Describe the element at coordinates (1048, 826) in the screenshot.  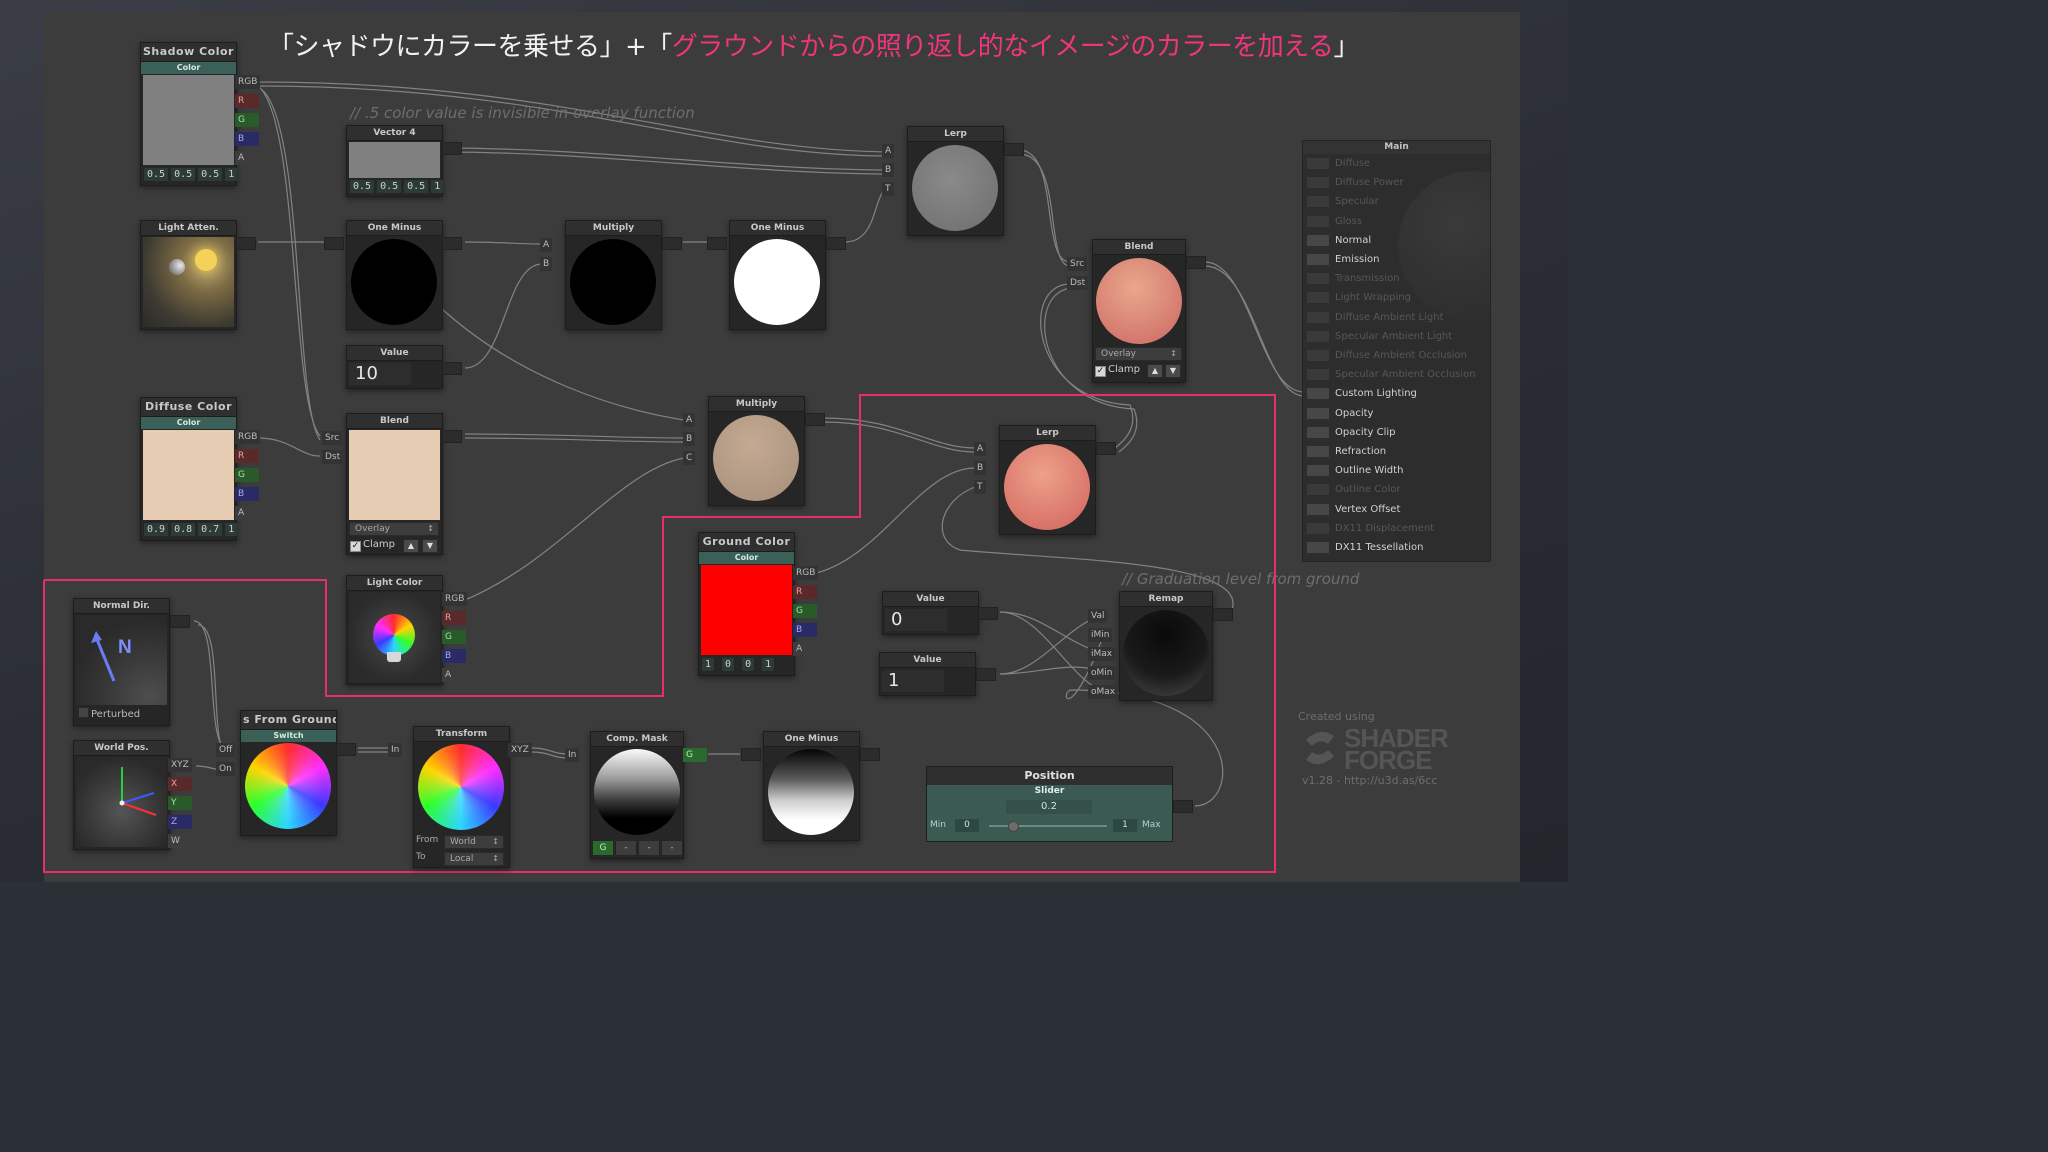
I see `slider-track` at that location.